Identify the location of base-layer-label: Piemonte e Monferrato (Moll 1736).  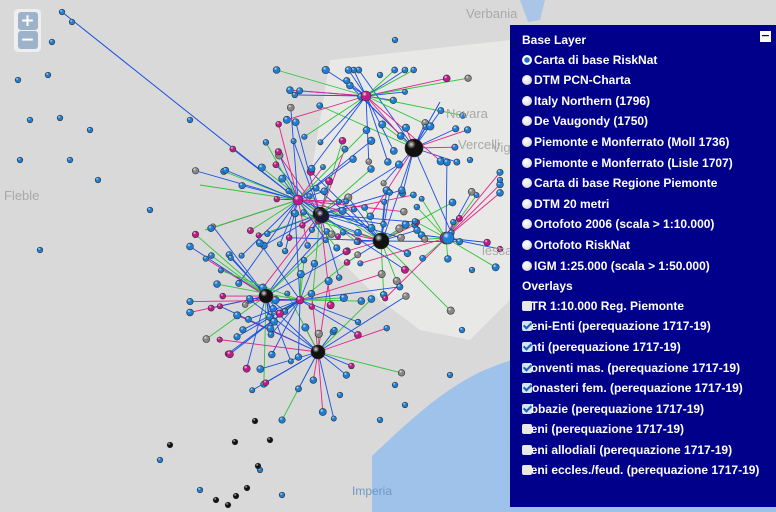
(631, 142).